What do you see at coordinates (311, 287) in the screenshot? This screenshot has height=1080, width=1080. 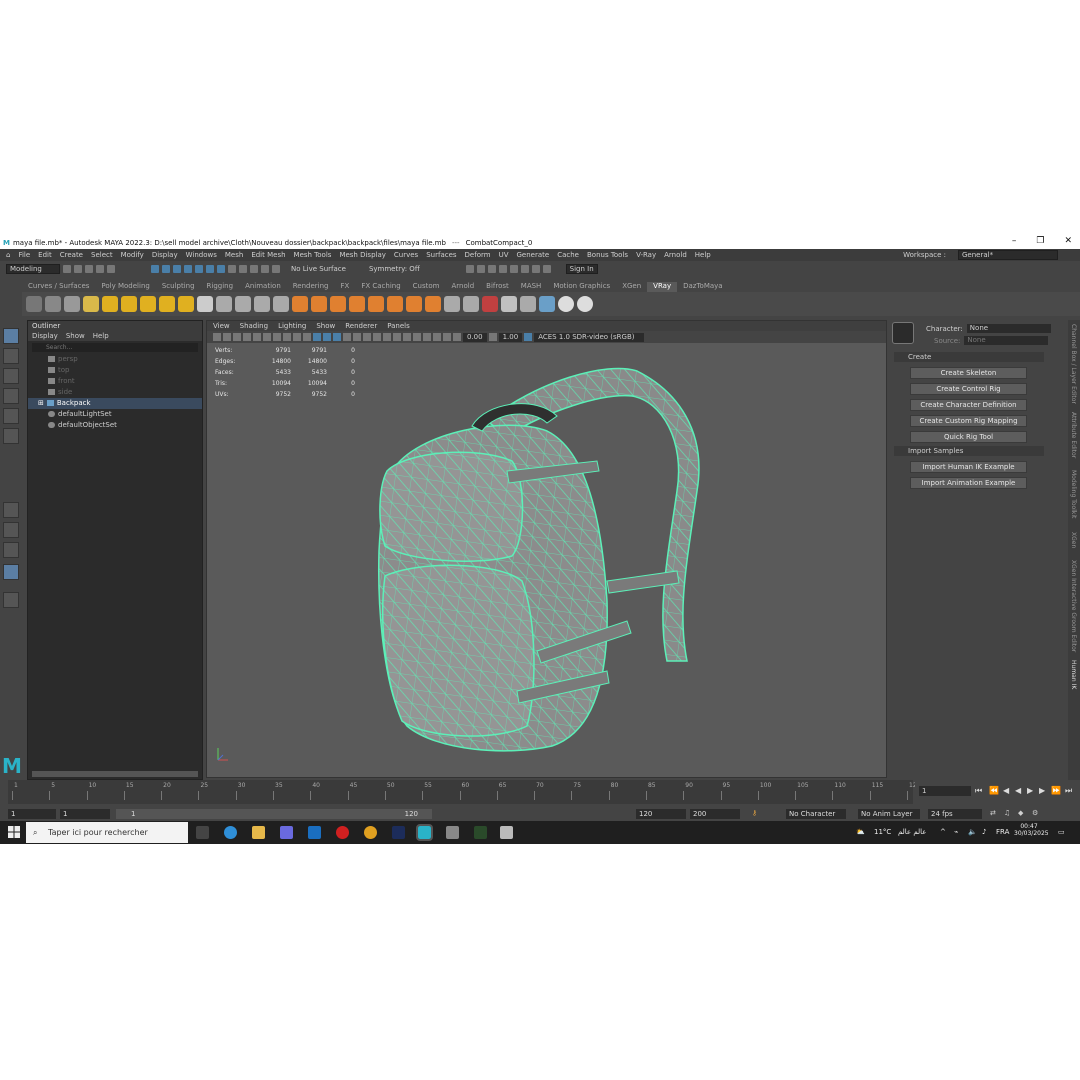 I see `shelf-tab: Rendering` at bounding box center [311, 287].